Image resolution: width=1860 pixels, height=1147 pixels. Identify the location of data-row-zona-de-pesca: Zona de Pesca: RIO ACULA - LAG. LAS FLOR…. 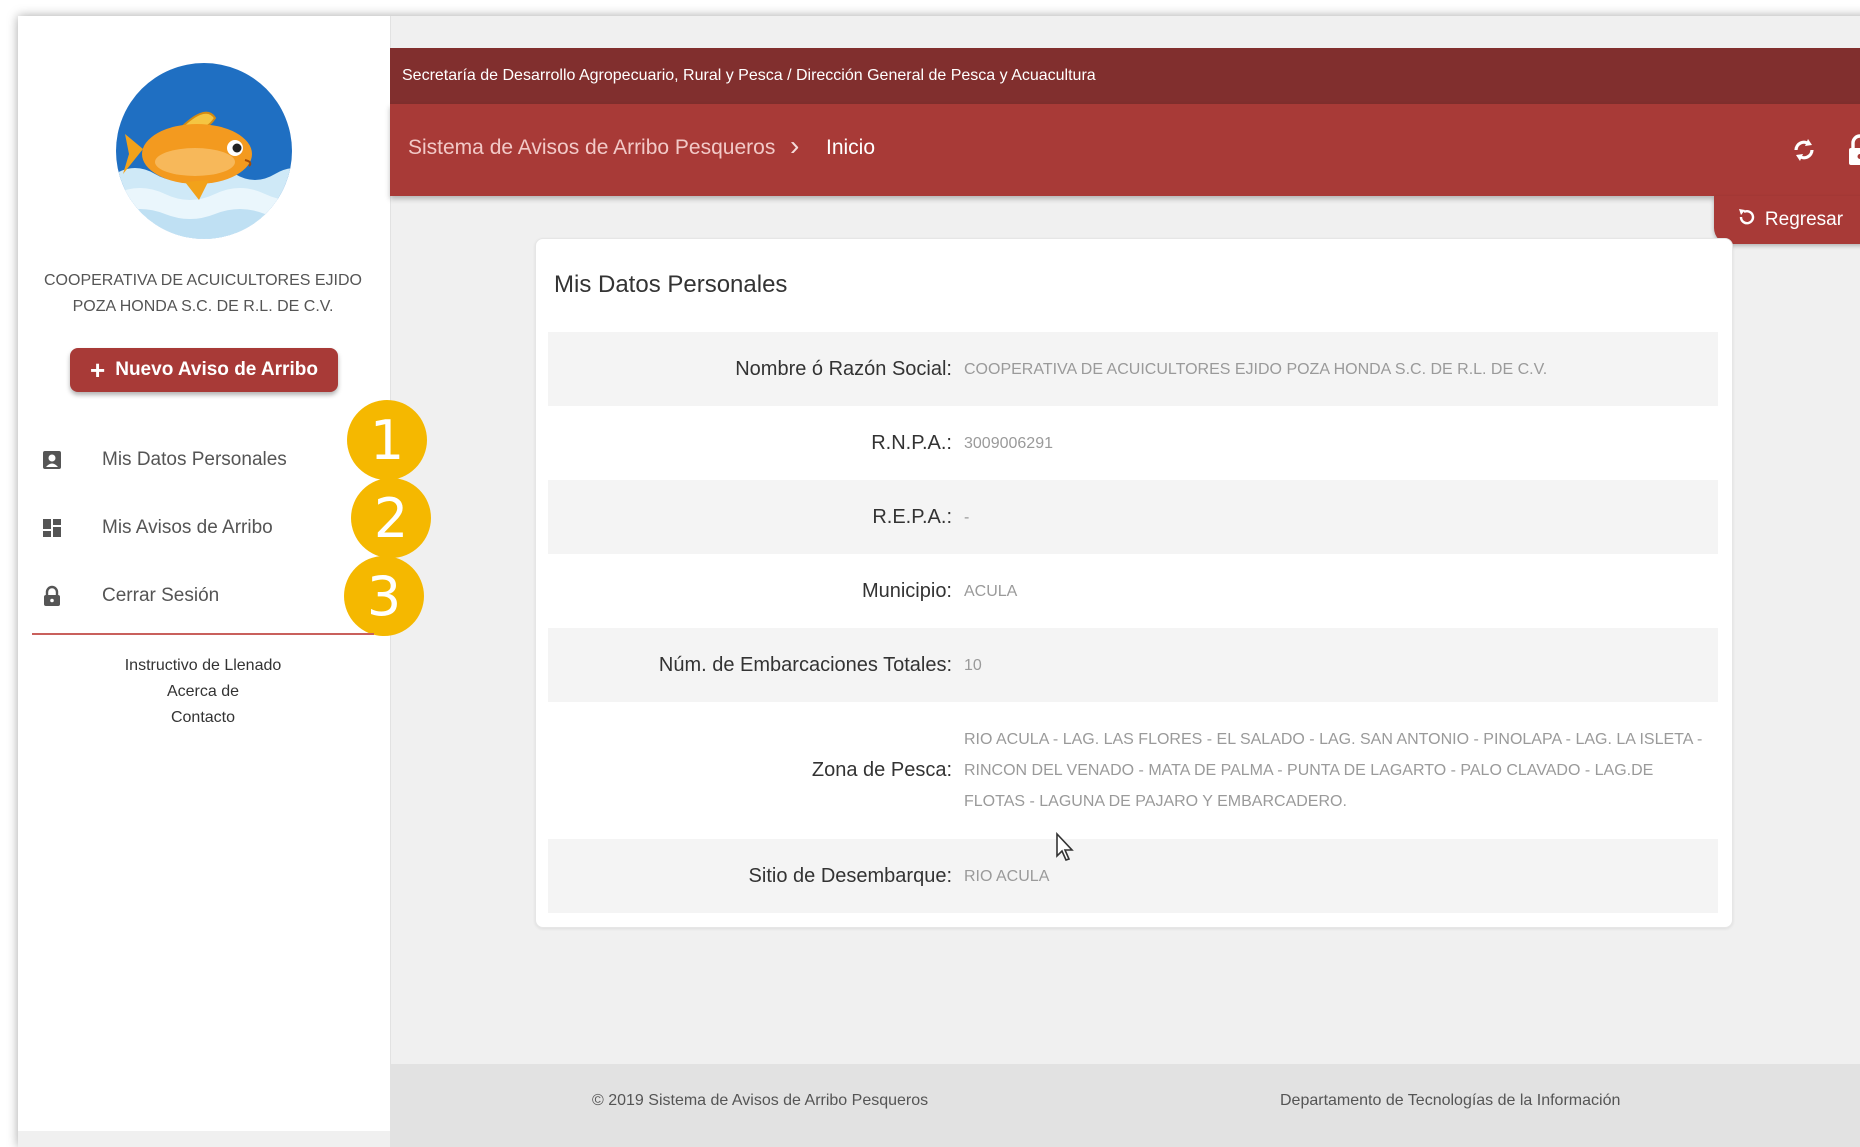
(1133, 770).